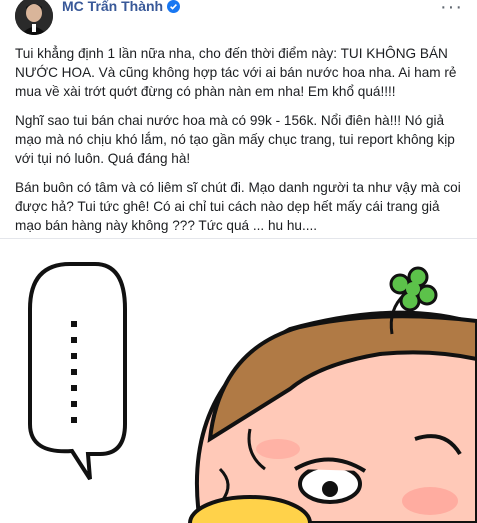 The width and height of the screenshot is (477, 523). I want to click on more-options-button: ···, so click(451, 9).